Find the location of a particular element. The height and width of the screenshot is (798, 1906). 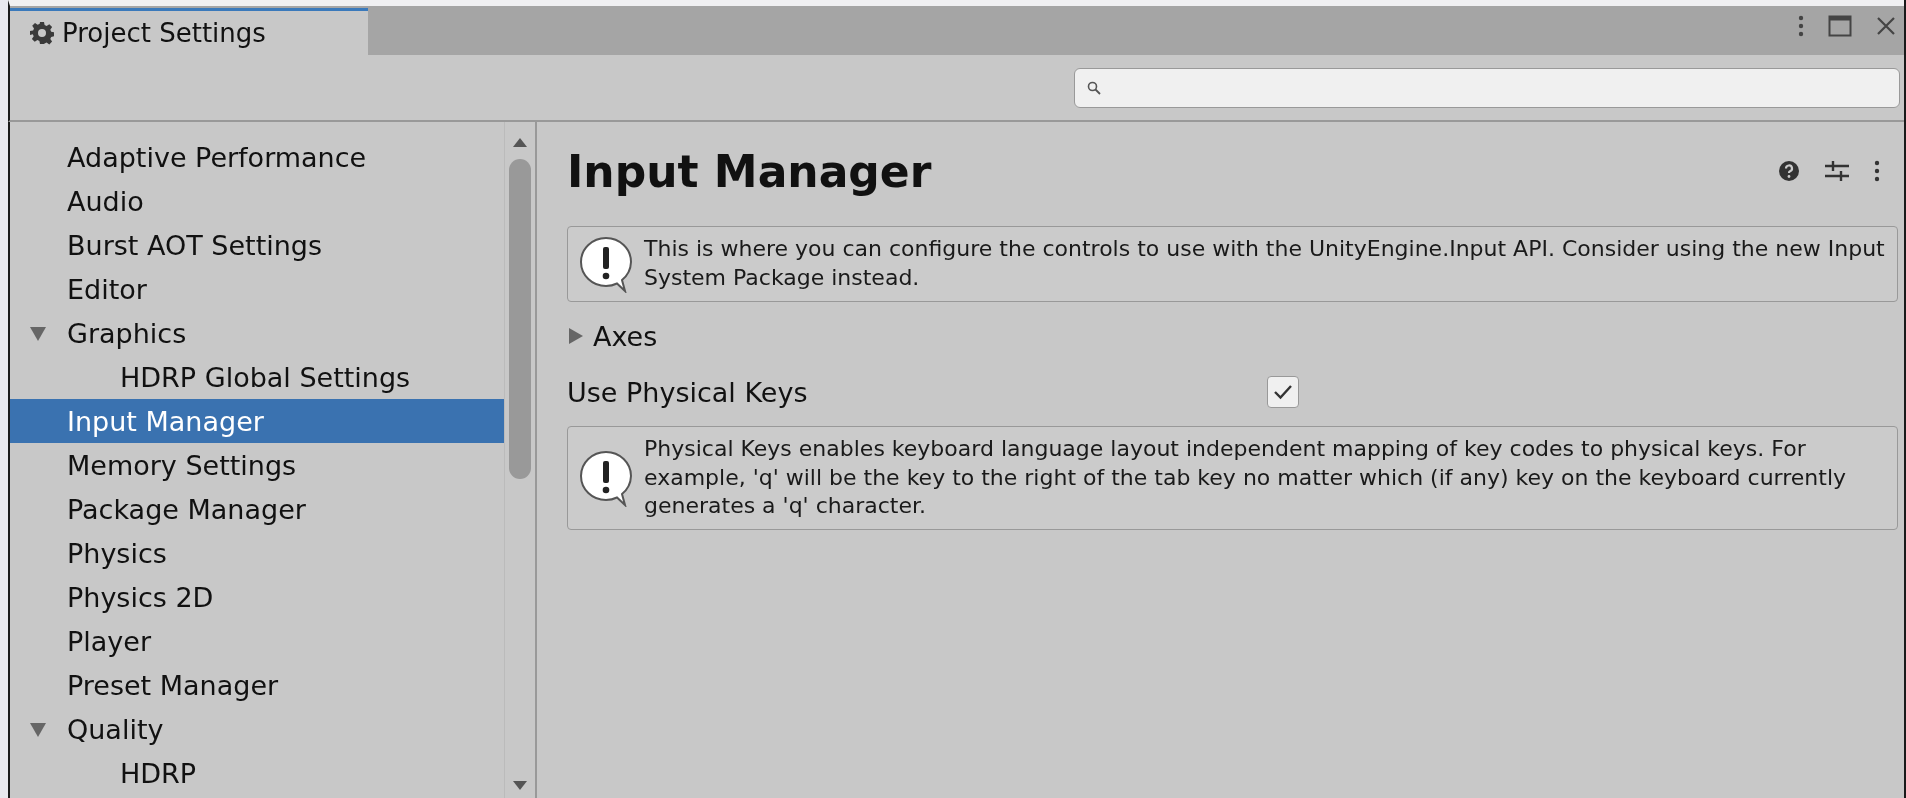

settings-item: Audio is located at coordinates (257, 201).